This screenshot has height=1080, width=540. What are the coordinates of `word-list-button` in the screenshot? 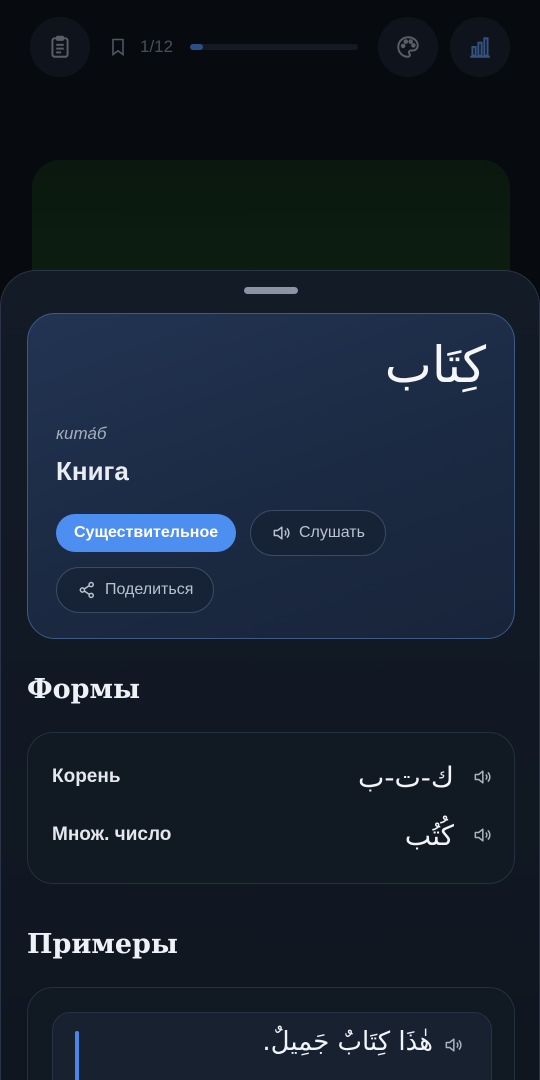 It's located at (60, 47).